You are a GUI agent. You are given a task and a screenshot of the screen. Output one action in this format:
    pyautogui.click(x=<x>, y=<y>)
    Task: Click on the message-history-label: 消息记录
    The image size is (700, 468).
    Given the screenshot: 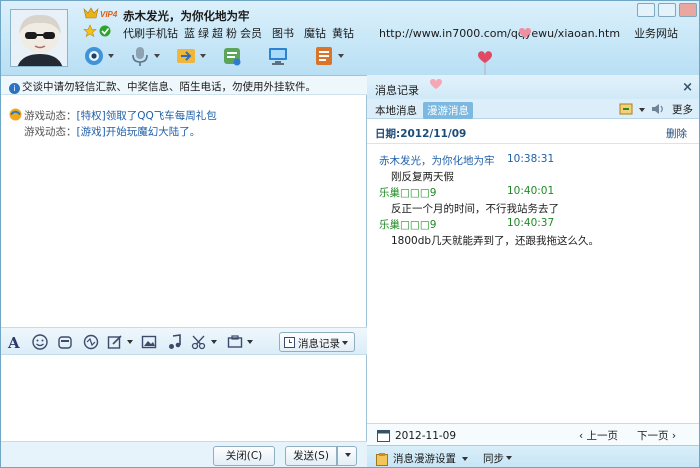 What is the action you would take?
    pyautogui.click(x=319, y=344)
    